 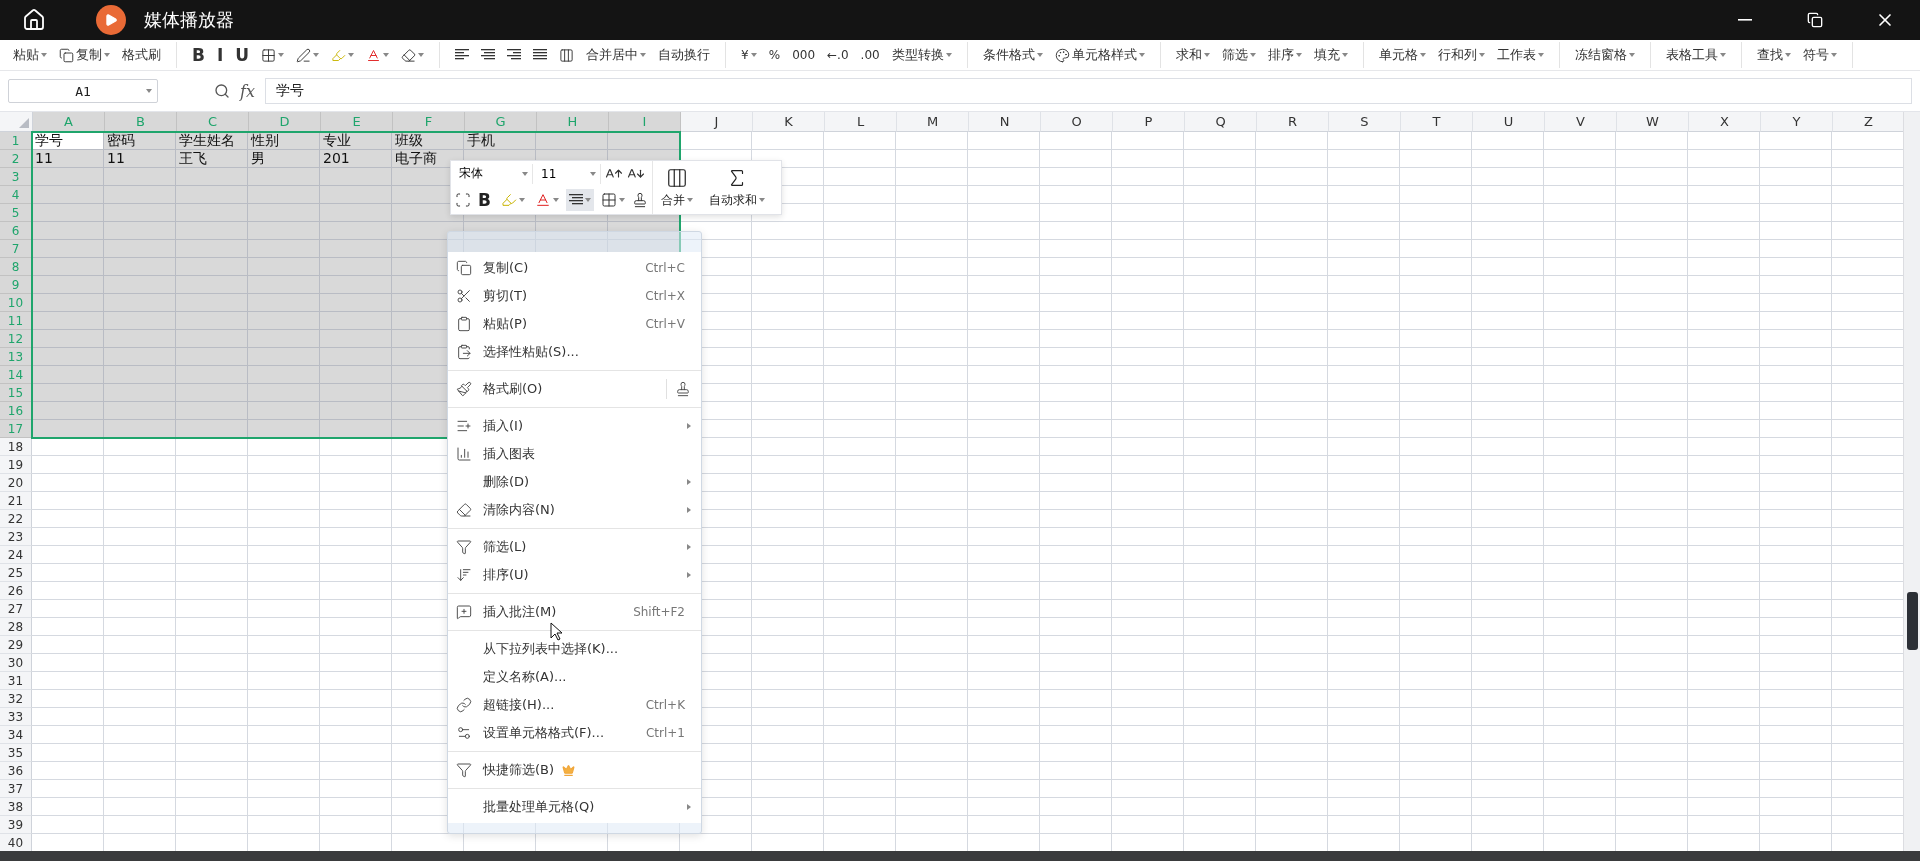 I want to click on row-header: 37, so click(x=16, y=789).